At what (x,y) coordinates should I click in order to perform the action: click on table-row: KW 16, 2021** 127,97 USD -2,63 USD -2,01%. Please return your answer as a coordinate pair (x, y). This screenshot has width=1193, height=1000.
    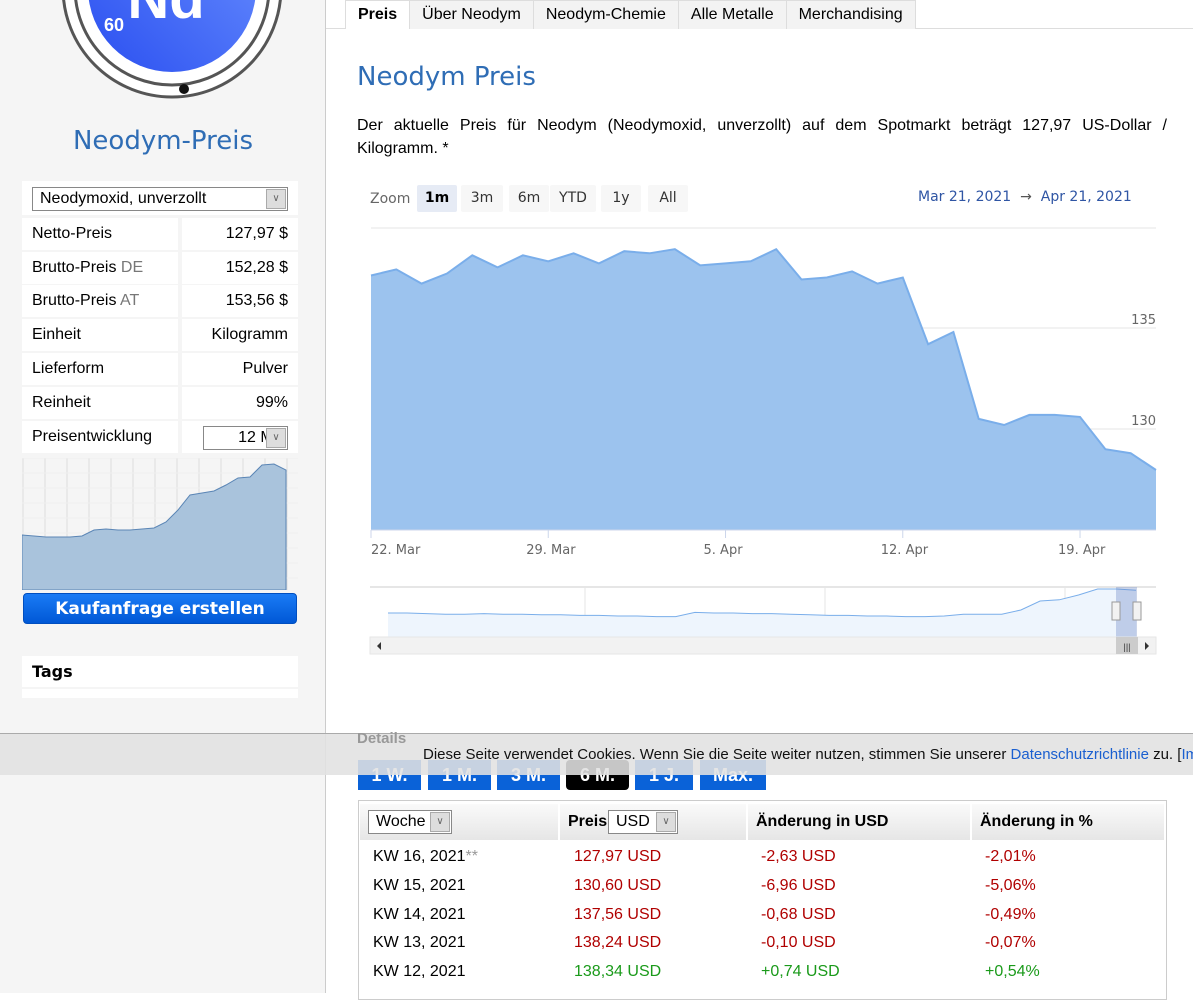
    Looking at the image, I should click on (762, 856).